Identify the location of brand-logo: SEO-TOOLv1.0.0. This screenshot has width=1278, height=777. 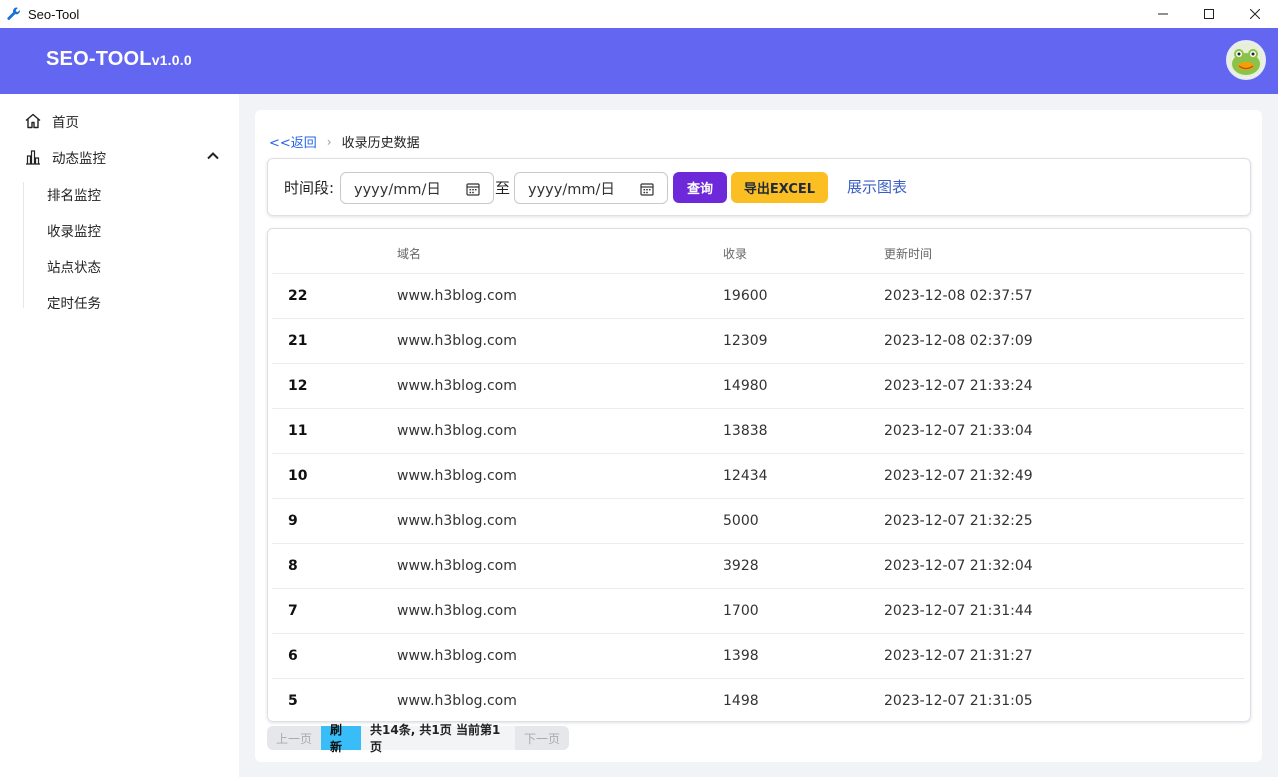
(119, 59).